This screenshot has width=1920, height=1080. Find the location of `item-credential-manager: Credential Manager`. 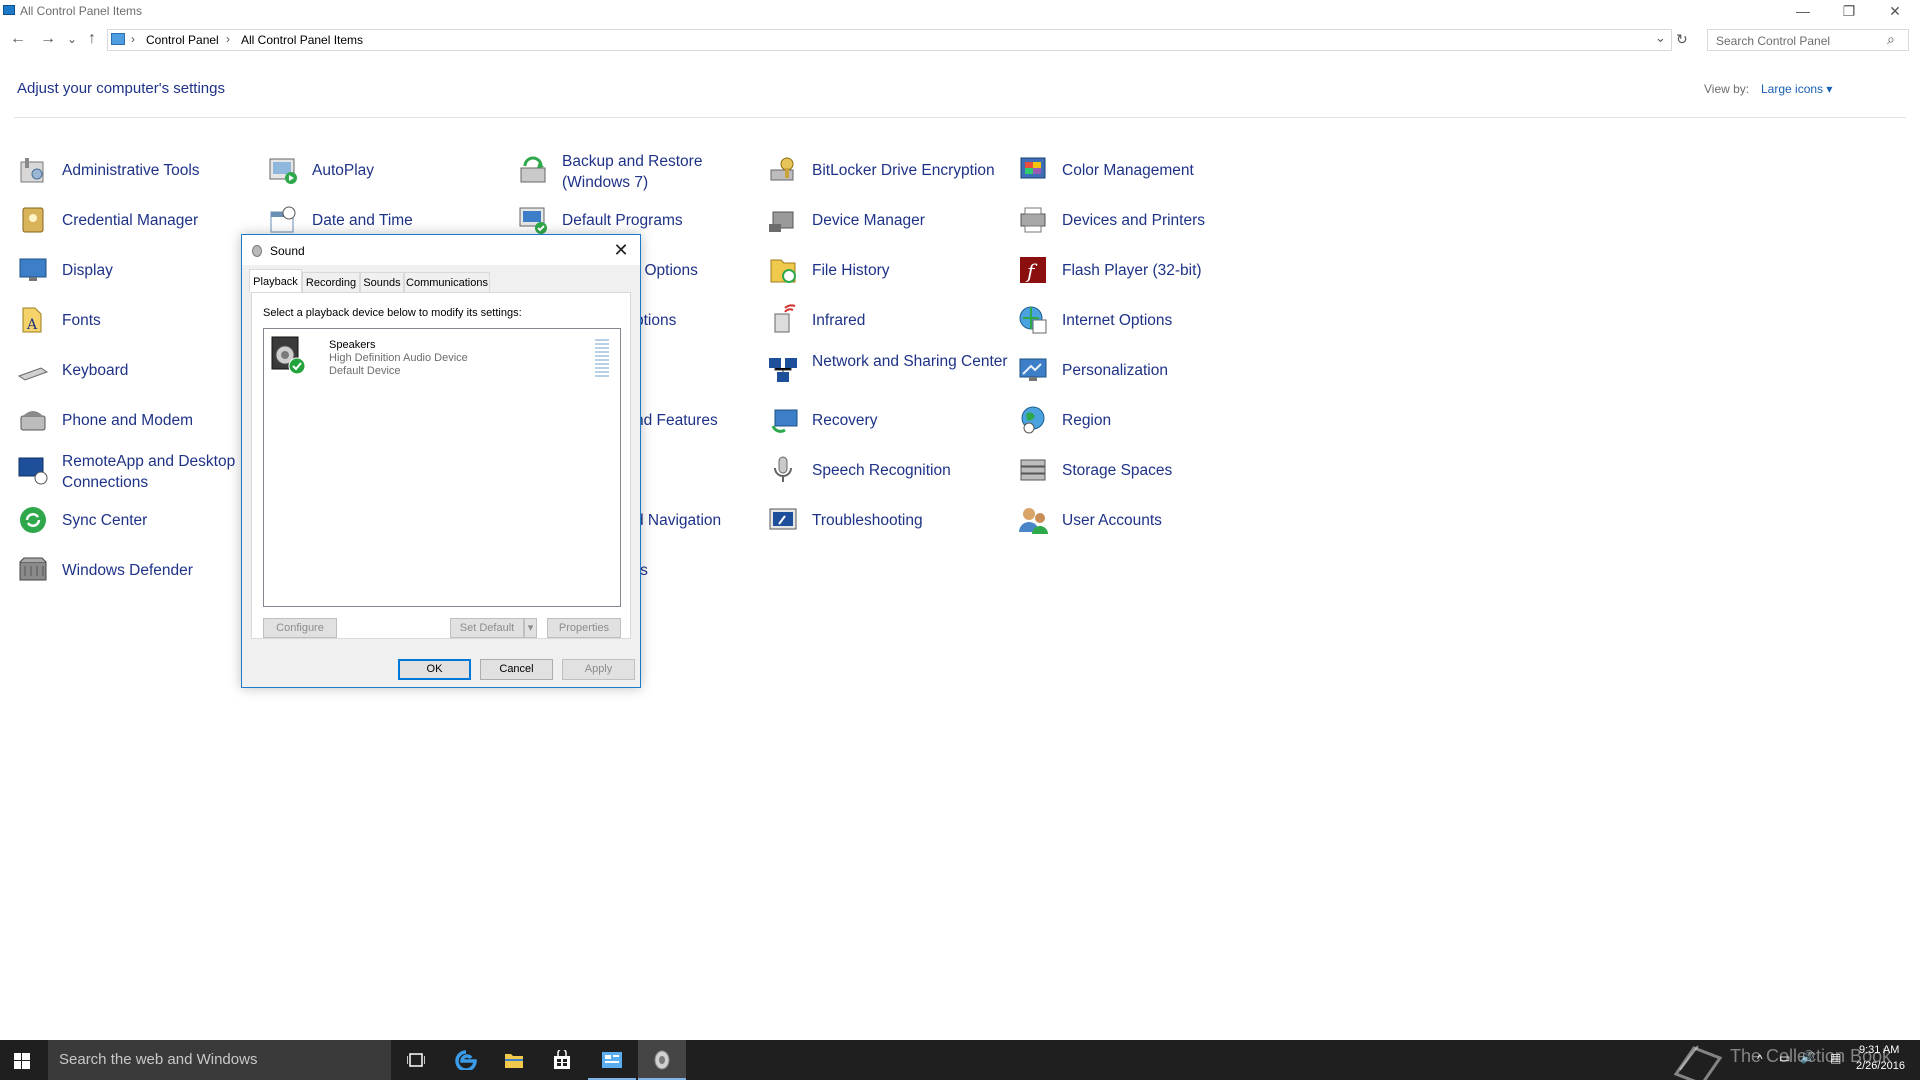

item-credential-manager: Credential Manager is located at coordinates (137, 226).